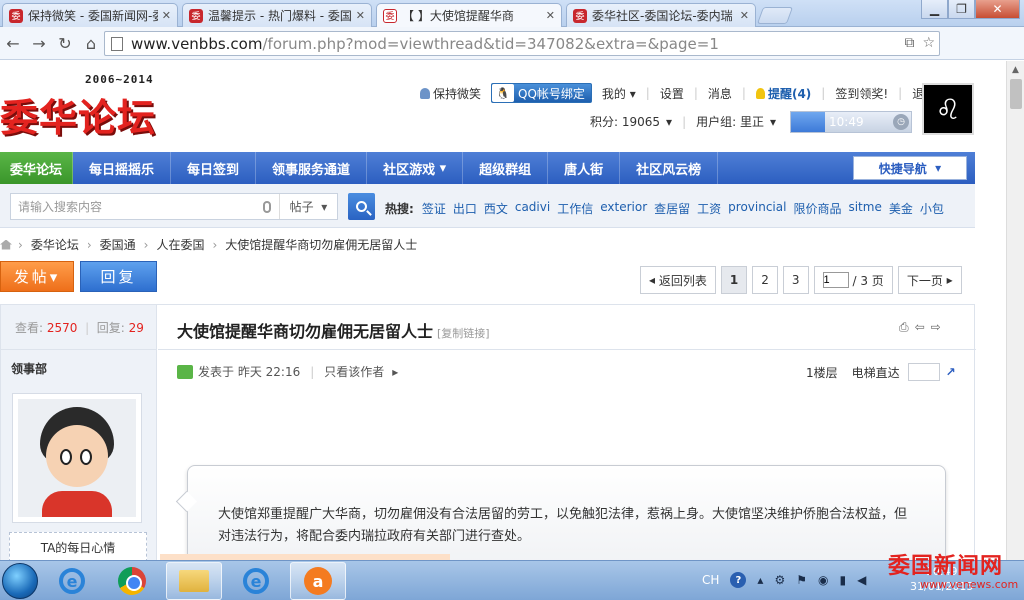  Describe the element at coordinates (39, 43) in the screenshot. I see `forward-icon: →` at that location.